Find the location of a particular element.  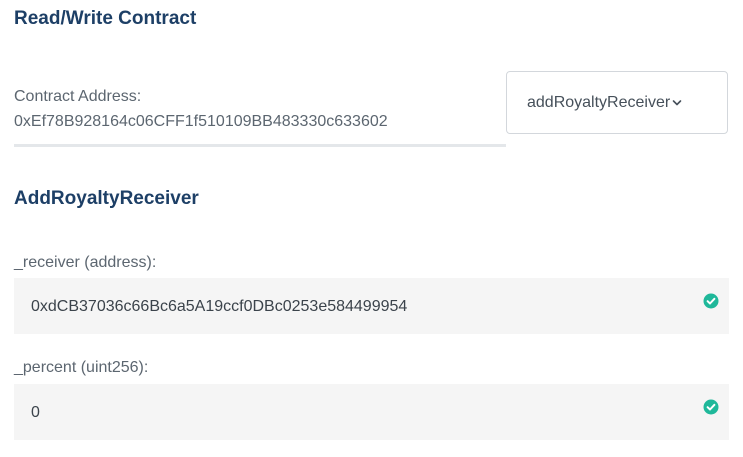

method-select-value: addRoyaltyReceiver is located at coordinates (599, 102).